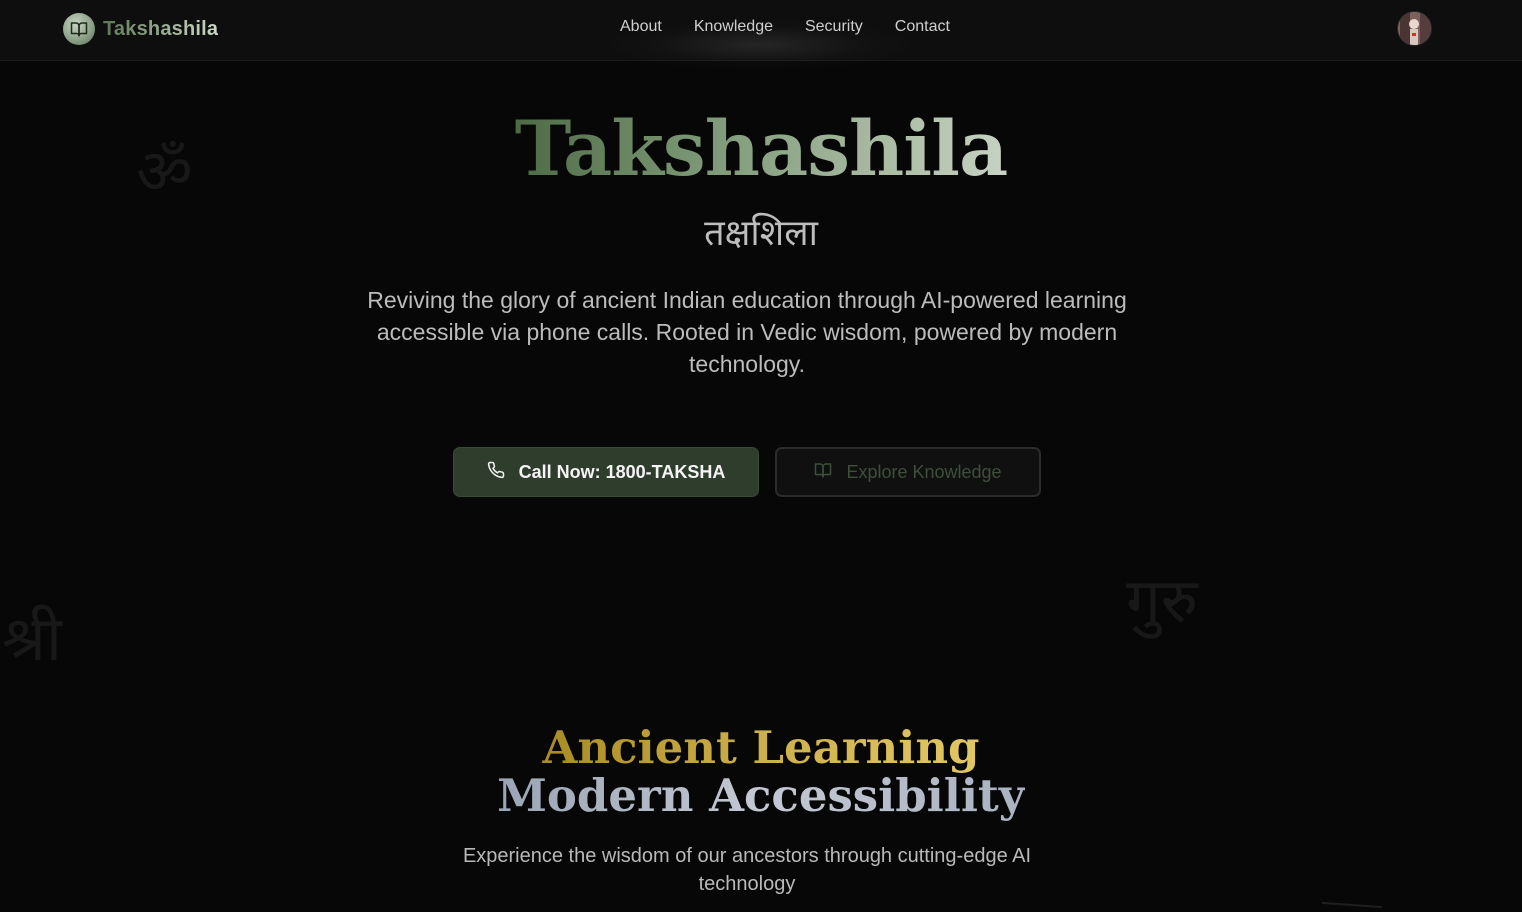 The height and width of the screenshot is (912, 1522). Describe the element at coordinates (761, 747) in the screenshot. I see `section-heading-line1-text: Ancient Learning` at that location.